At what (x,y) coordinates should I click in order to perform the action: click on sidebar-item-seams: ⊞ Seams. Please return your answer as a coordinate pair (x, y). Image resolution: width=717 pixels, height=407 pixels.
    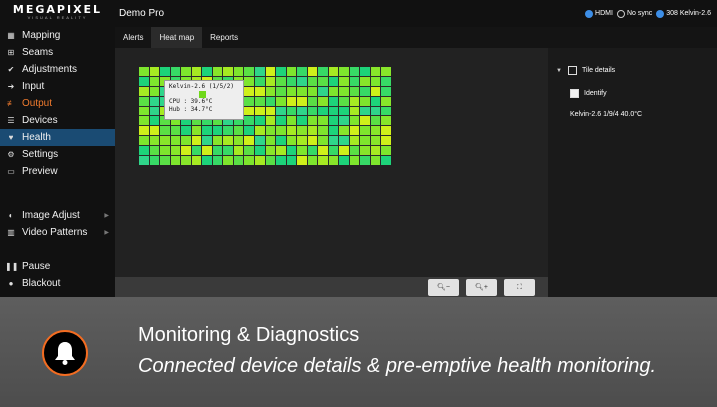
    Looking at the image, I should click on (57, 52).